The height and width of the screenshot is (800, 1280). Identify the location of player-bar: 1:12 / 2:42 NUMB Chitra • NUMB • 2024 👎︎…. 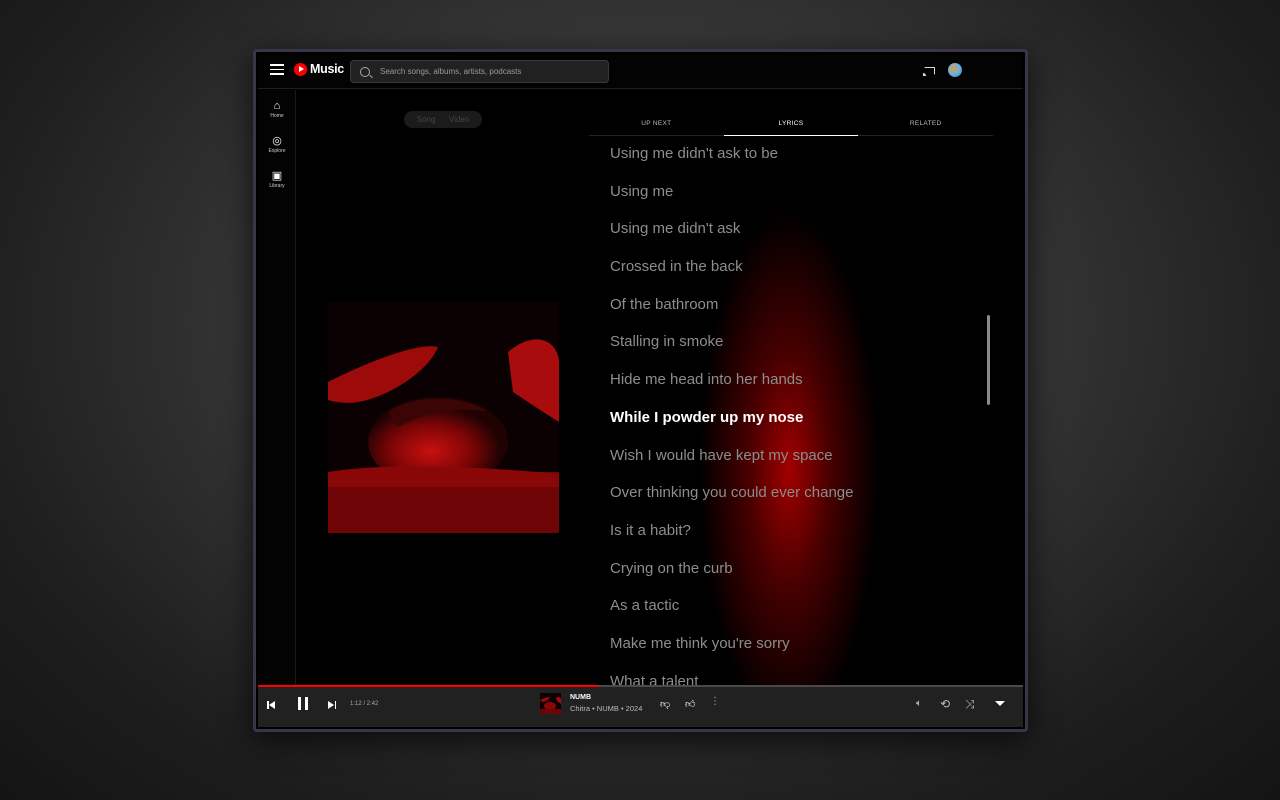
(640, 706).